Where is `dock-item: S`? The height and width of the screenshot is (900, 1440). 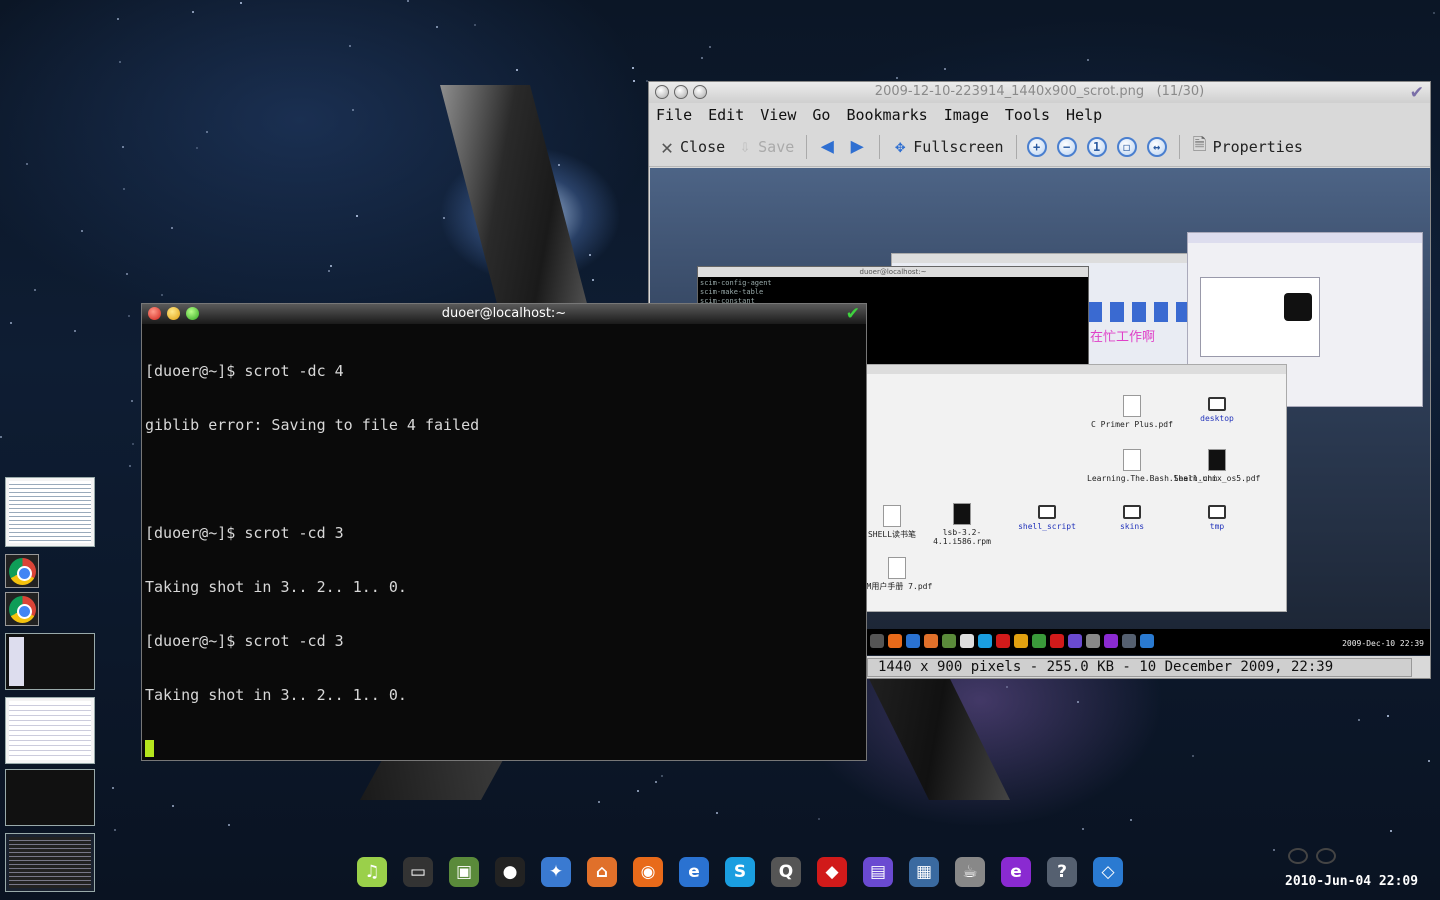 dock-item: S is located at coordinates (740, 872).